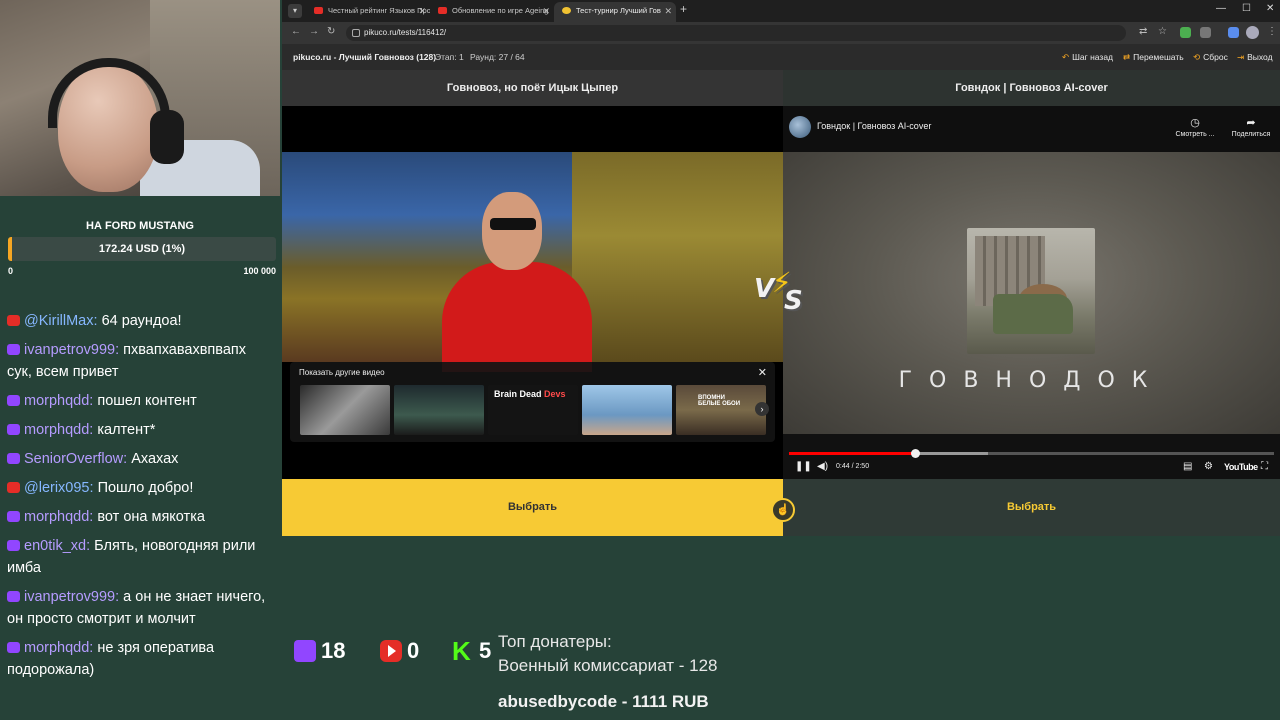 Image resolution: width=1280 pixels, height=720 pixels. I want to click on exit-button: ⇥ Выход, so click(1255, 57).